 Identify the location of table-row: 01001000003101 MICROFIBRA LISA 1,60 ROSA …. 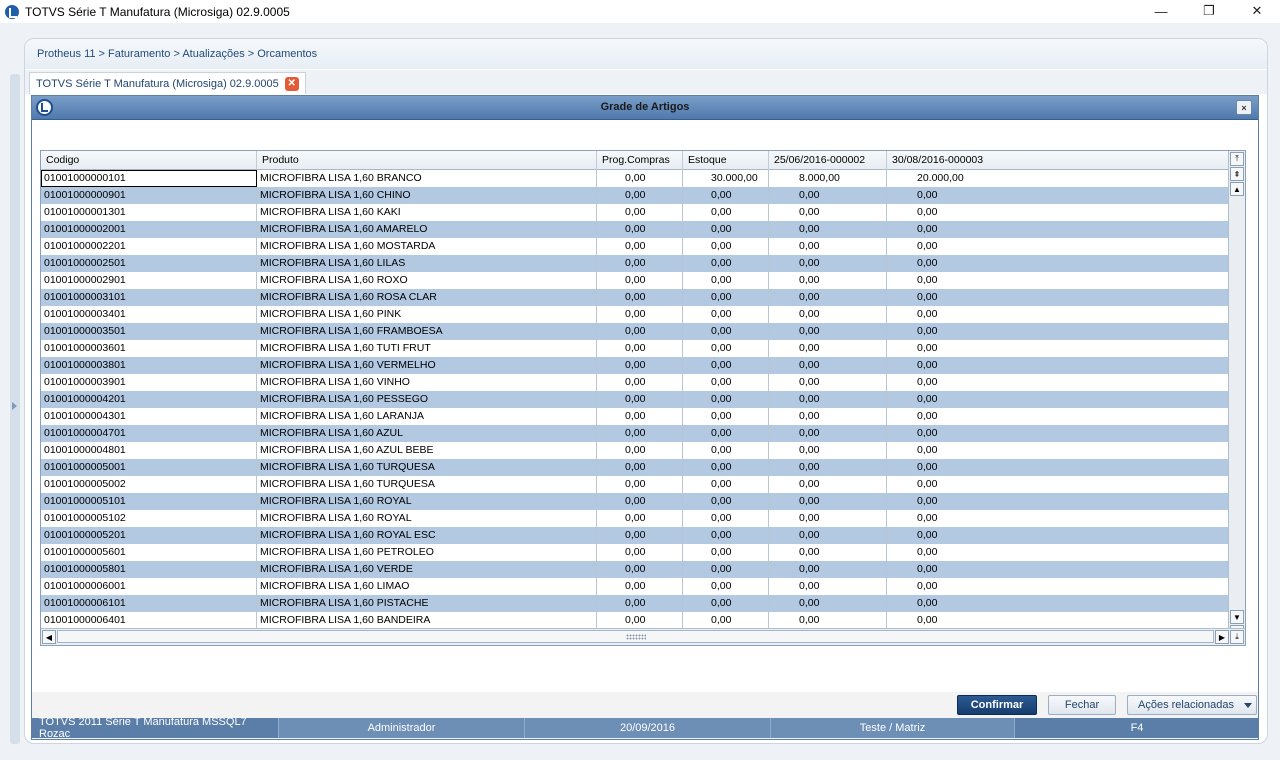
(635, 297).